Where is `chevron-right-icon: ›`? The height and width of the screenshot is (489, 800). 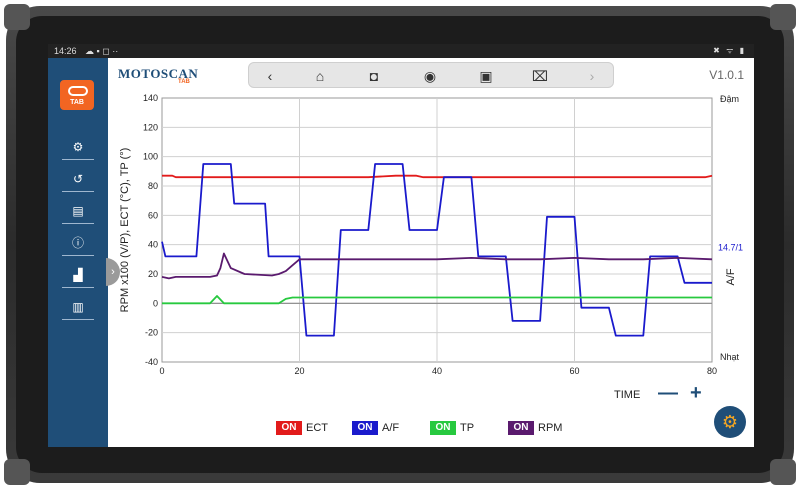 chevron-right-icon: › is located at coordinates (592, 76).